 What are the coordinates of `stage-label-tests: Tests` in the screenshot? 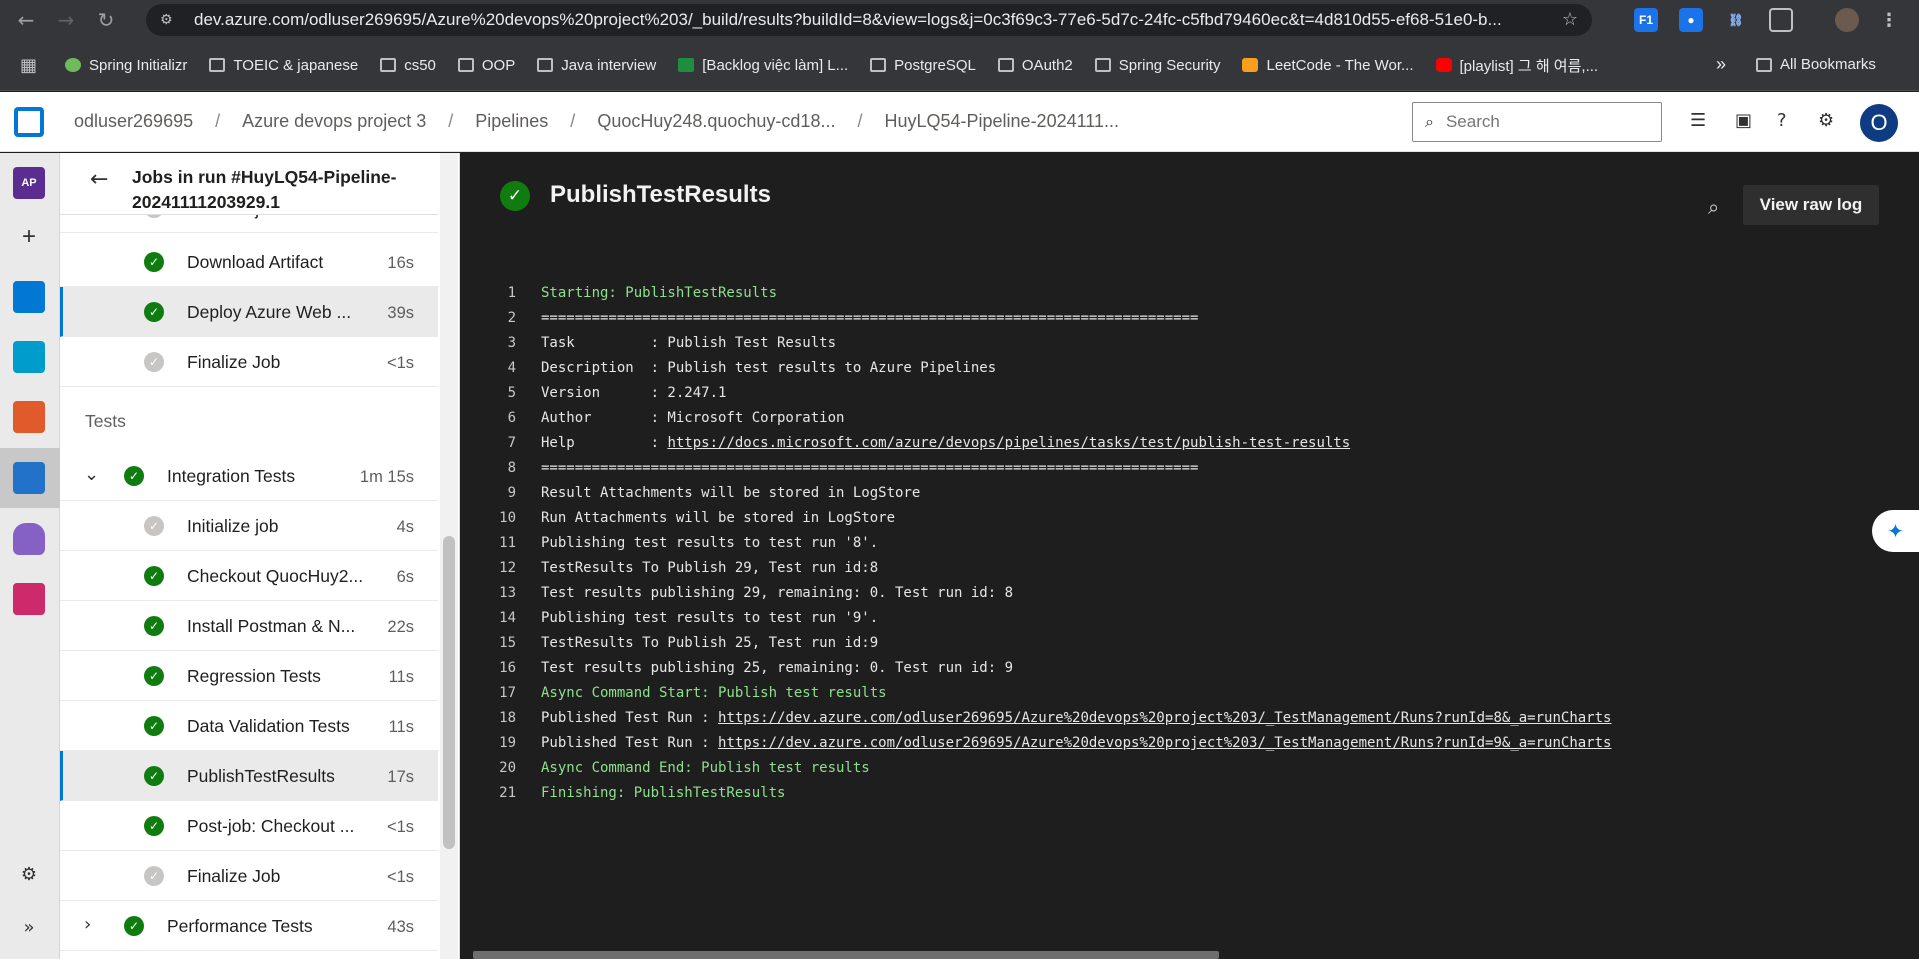 It's located at (105, 421).